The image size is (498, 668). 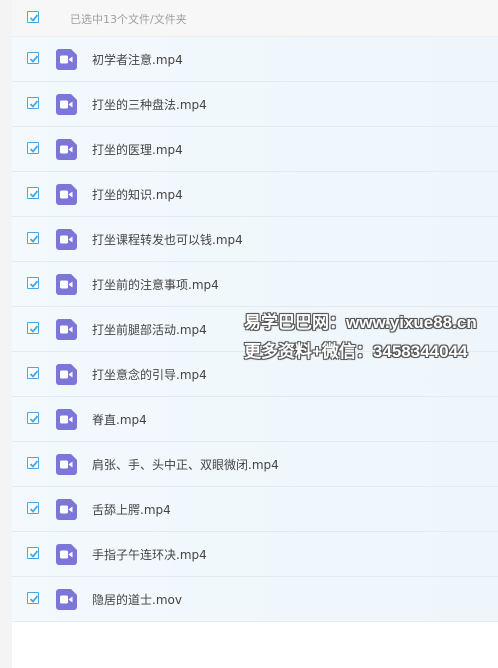 I want to click on file-name: 打坐的三种盘法.mp4, so click(x=149, y=104).